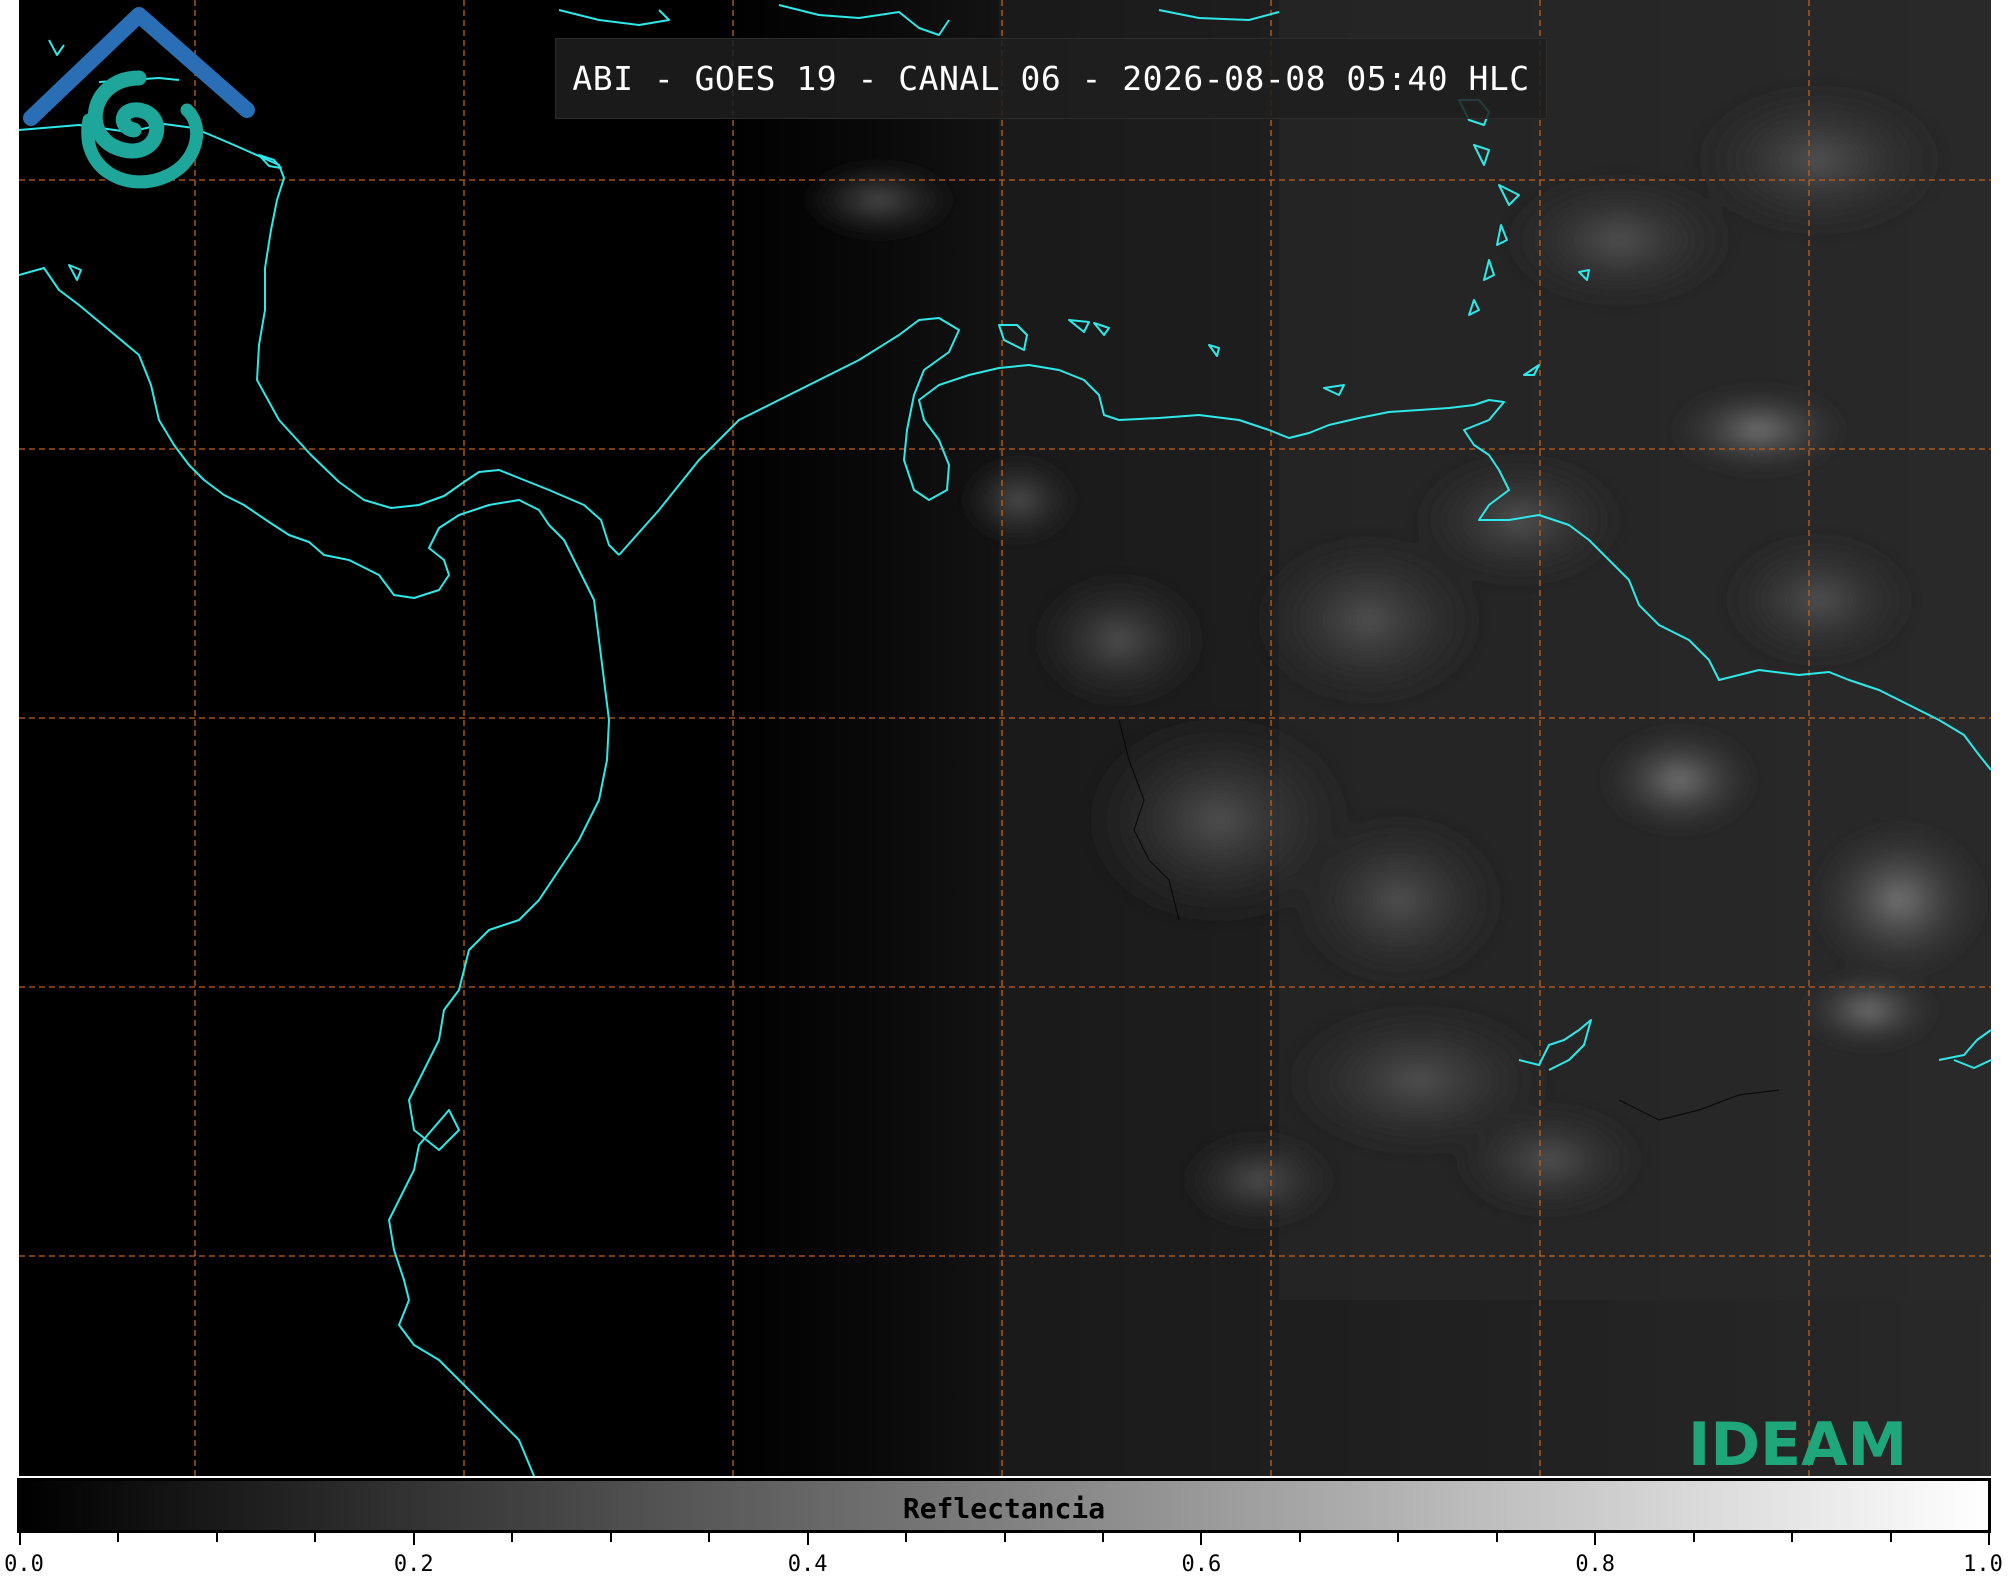  I want to click on colorbar-tick-label: 0.8, so click(1595, 1564).